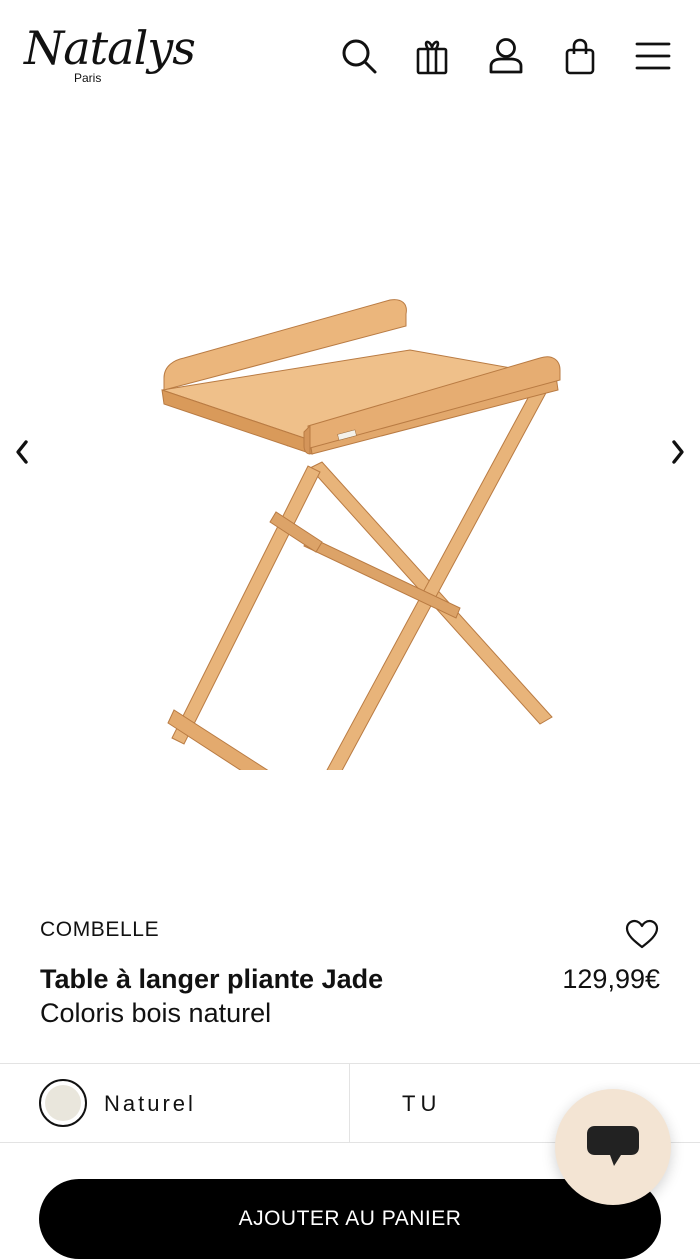 The height and width of the screenshot is (1259, 700). Describe the element at coordinates (22, 452) in the screenshot. I see `chevron-left-icon` at that location.